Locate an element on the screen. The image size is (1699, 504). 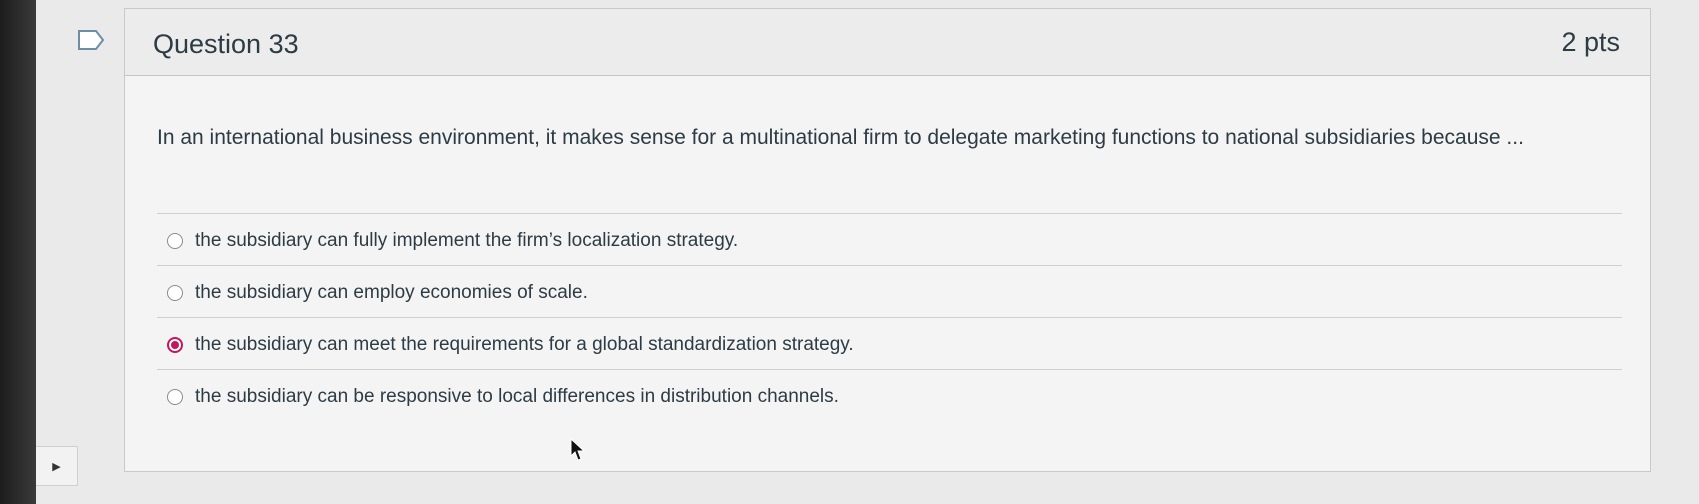
triangle-right-icon: ▶ is located at coordinates (56, 466).